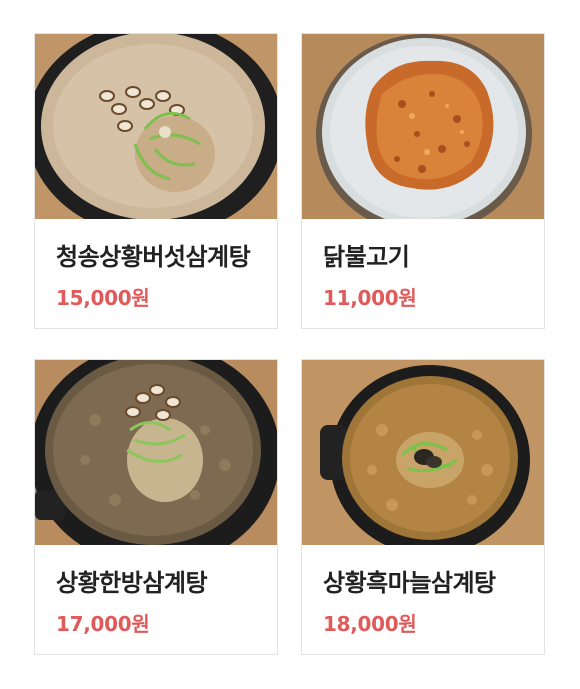 The height and width of the screenshot is (689, 580). What do you see at coordinates (423, 126) in the screenshot?
I see `grilled-chicken-plate-photo` at bounding box center [423, 126].